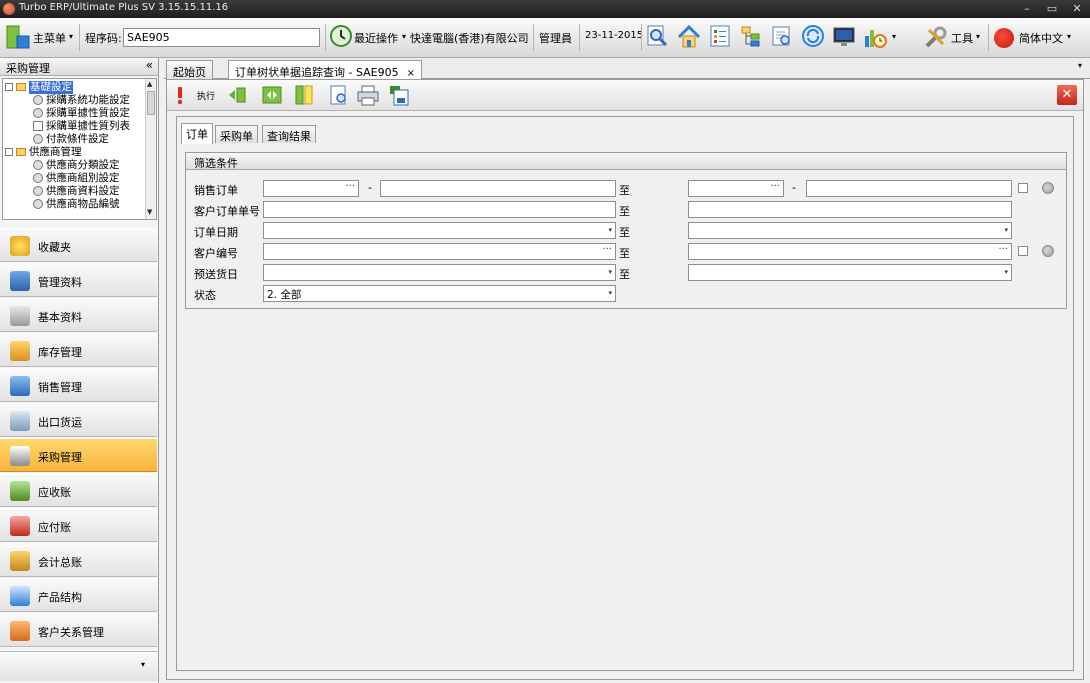 Image resolution: width=1090 pixels, height=683 pixels. Describe the element at coordinates (289, 134) in the screenshot. I see `tab-query-results: 查询结果` at that location.